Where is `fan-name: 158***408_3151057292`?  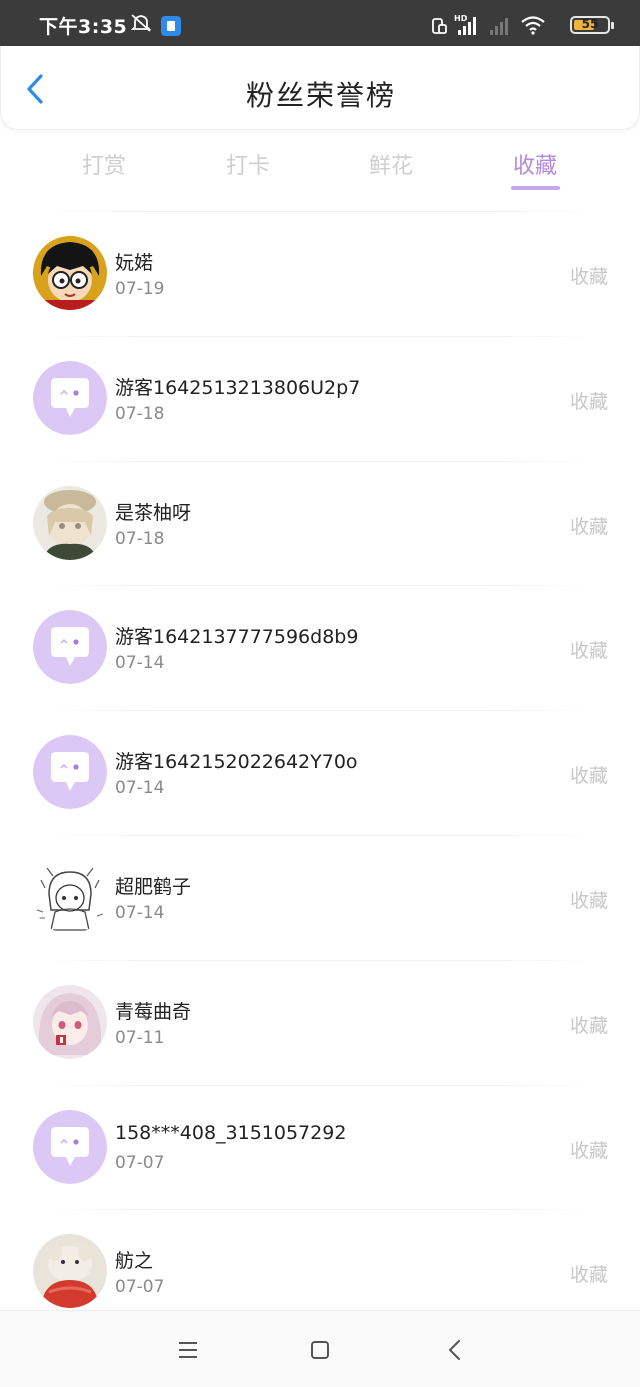 fan-name: 158***408_3151057292 is located at coordinates (231, 1132).